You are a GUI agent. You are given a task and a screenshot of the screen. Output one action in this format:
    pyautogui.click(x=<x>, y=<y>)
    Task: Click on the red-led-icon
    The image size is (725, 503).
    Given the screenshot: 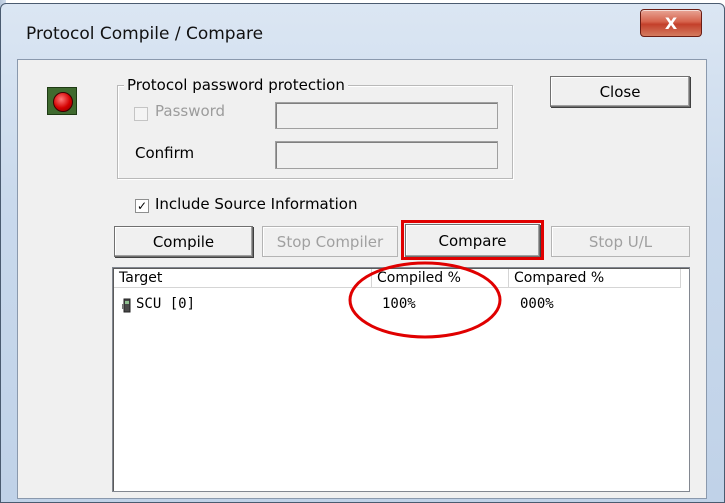 What is the action you would take?
    pyautogui.click(x=62, y=101)
    